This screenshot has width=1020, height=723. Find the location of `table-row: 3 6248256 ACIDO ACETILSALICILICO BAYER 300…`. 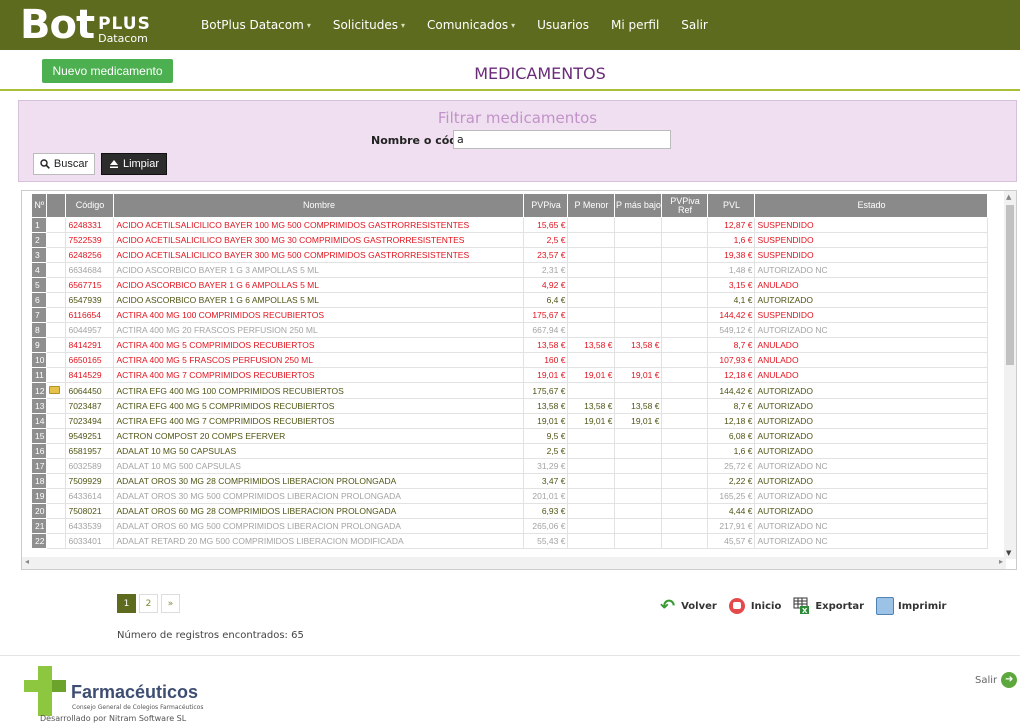

table-row: 3 6248256 ACIDO ACETILSALICILICO BAYER 300… is located at coordinates (509, 255).